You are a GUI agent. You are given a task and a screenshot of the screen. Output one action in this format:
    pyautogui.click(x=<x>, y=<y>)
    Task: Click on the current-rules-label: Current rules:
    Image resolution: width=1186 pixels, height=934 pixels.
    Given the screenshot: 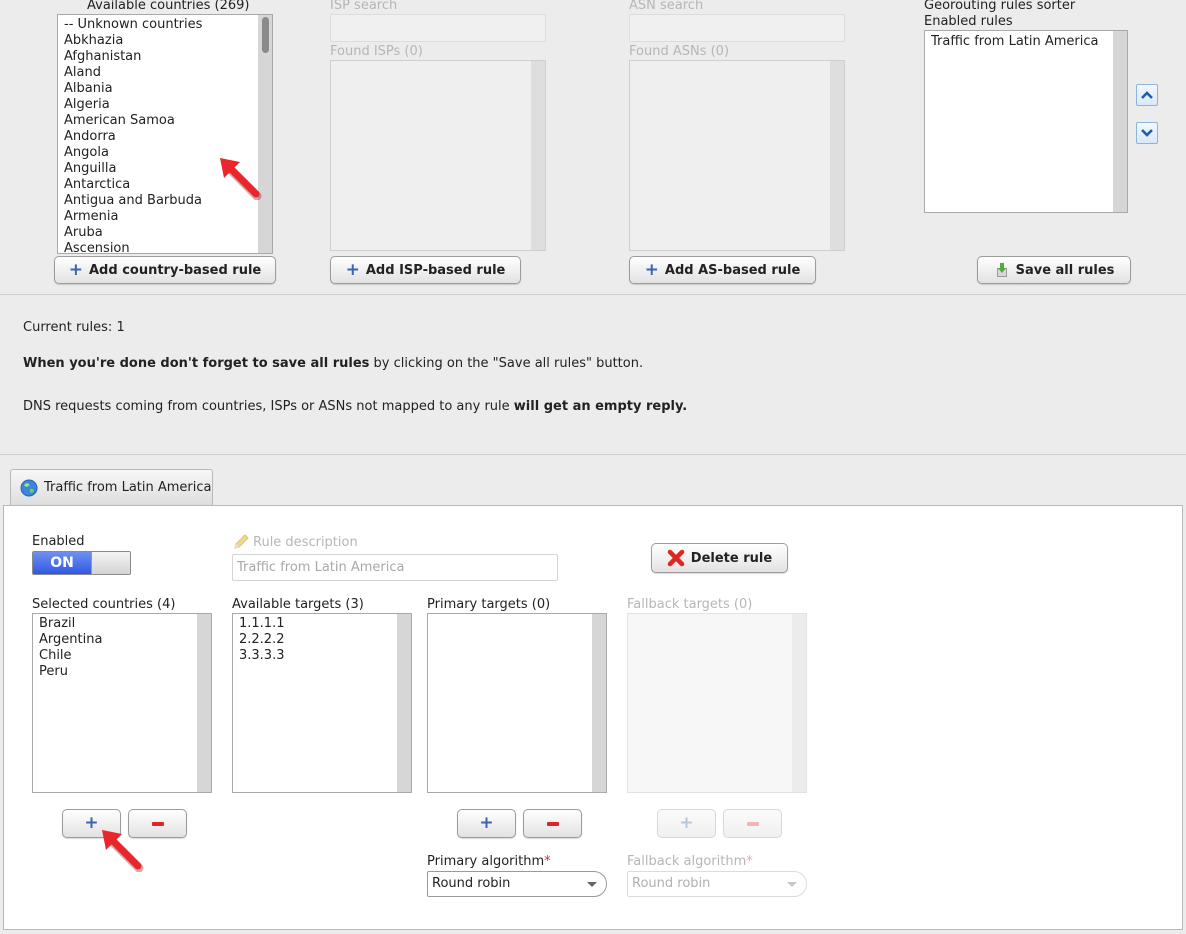 What is the action you would take?
    pyautogui.click(x=68, y=327)
    